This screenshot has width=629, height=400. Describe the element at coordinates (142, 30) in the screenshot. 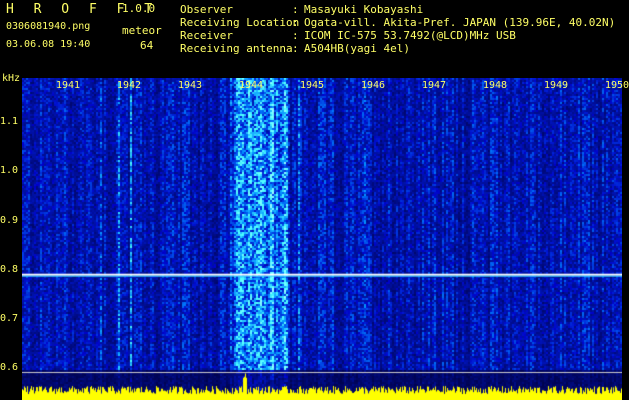

I see `mode-label: meteor` at that location.